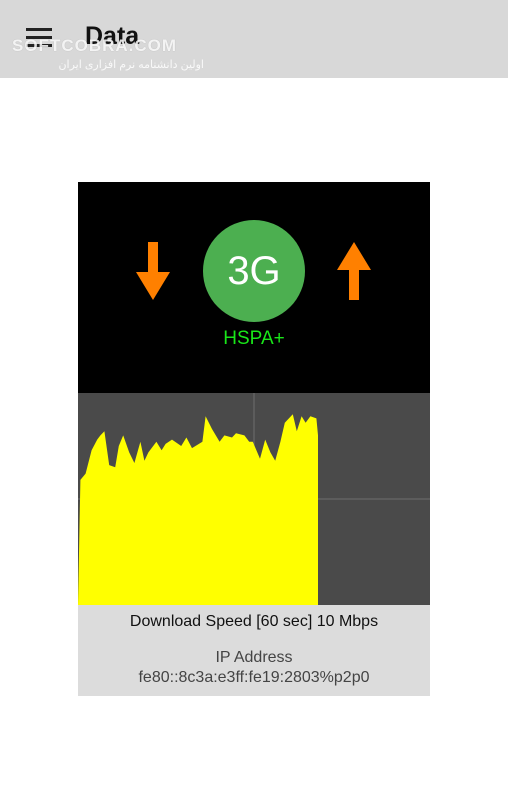  Describe the element at coordinates (254, 621) in the screenshot. I see `download-speed-text: Download Speed [60 sec] 10 Mbps` at that location.